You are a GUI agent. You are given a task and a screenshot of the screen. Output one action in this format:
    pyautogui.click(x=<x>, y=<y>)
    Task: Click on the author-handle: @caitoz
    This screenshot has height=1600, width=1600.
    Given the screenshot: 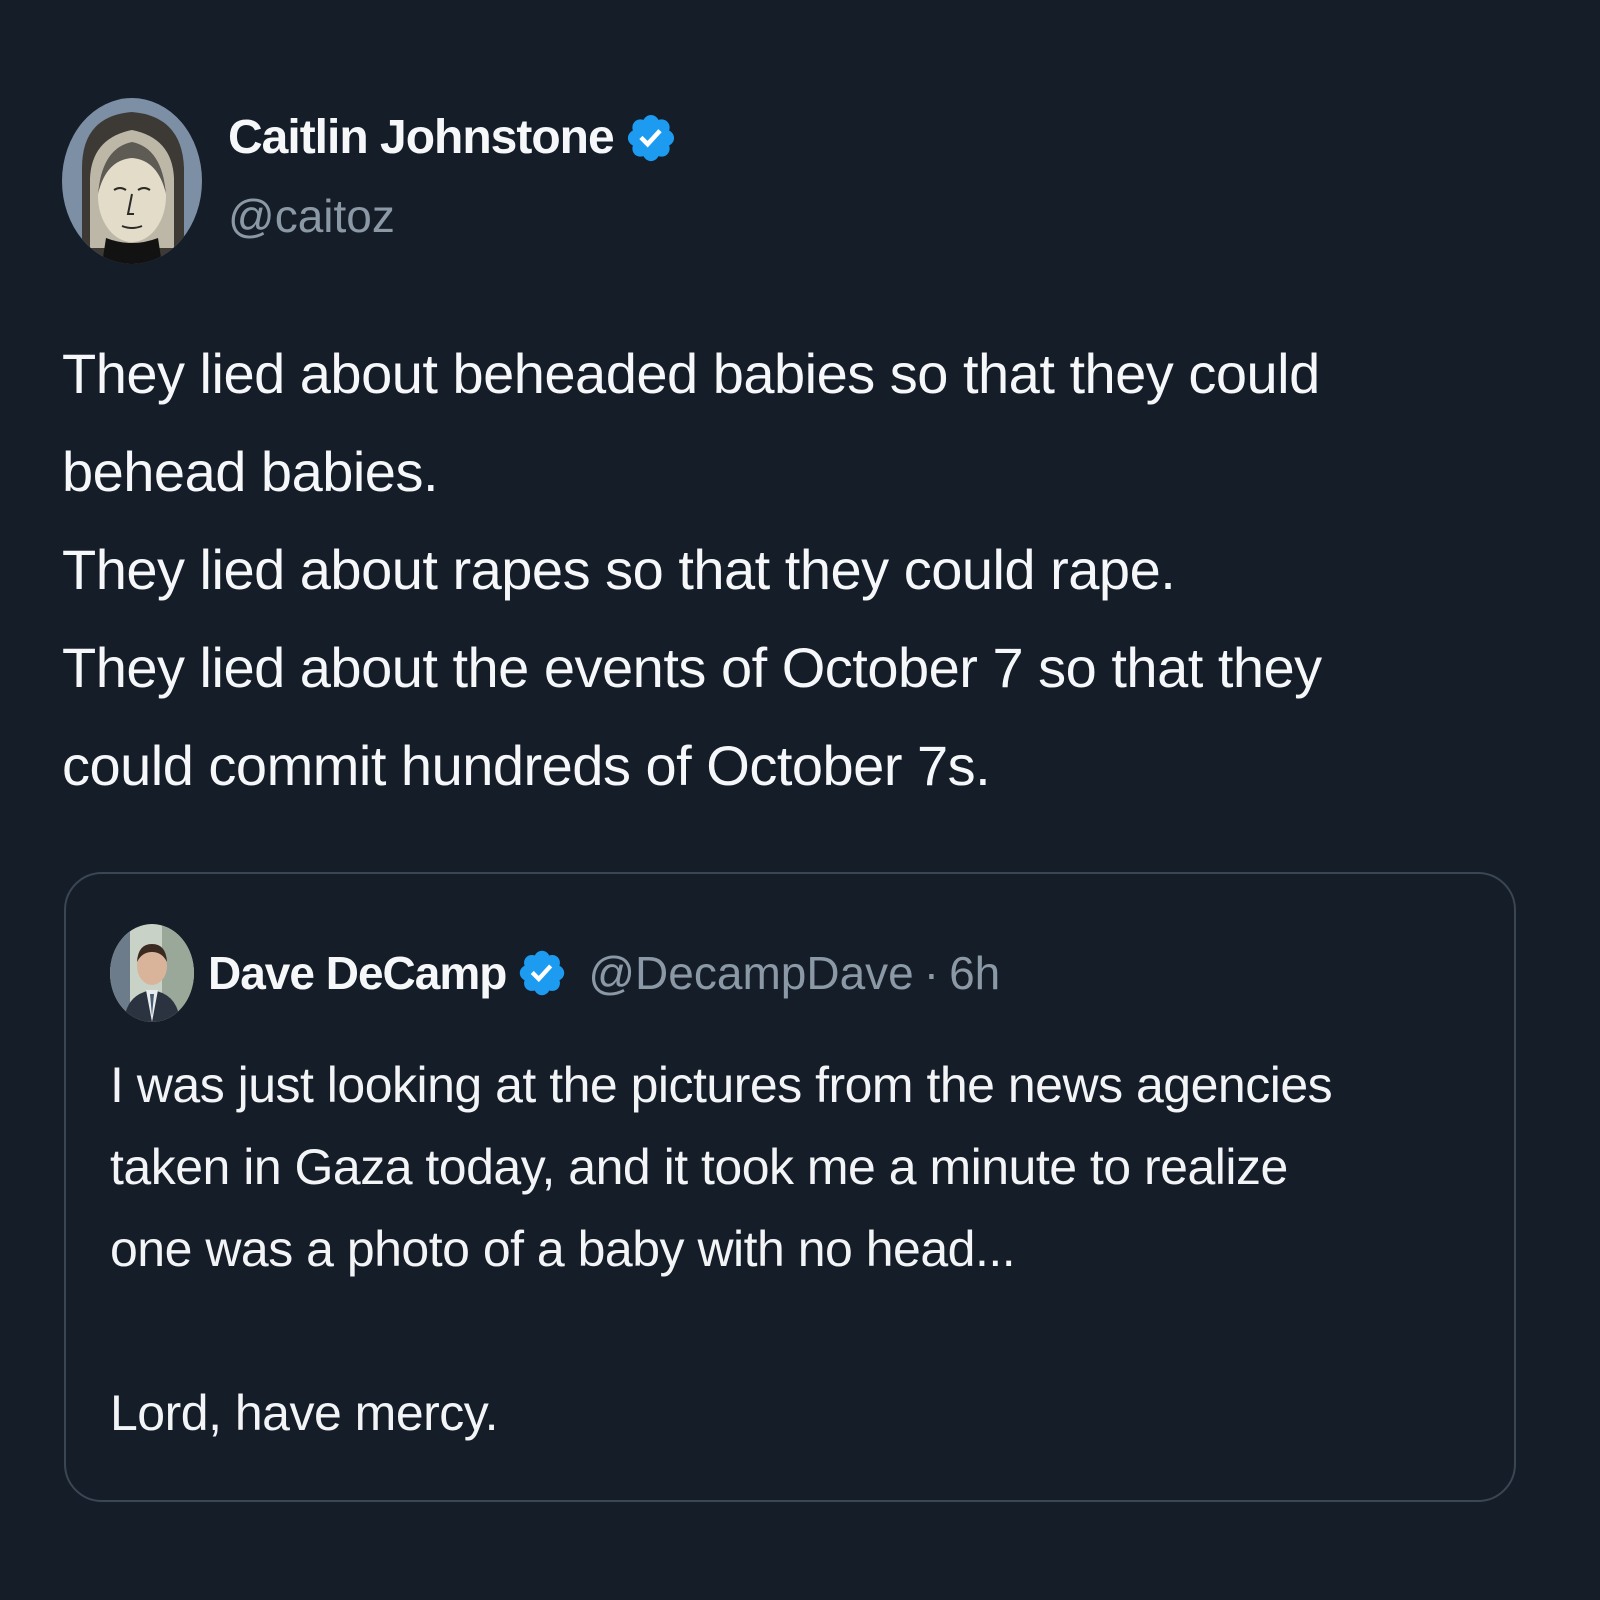 What is the action you would take?
    pyautogui.click(x=453, y=216)
    